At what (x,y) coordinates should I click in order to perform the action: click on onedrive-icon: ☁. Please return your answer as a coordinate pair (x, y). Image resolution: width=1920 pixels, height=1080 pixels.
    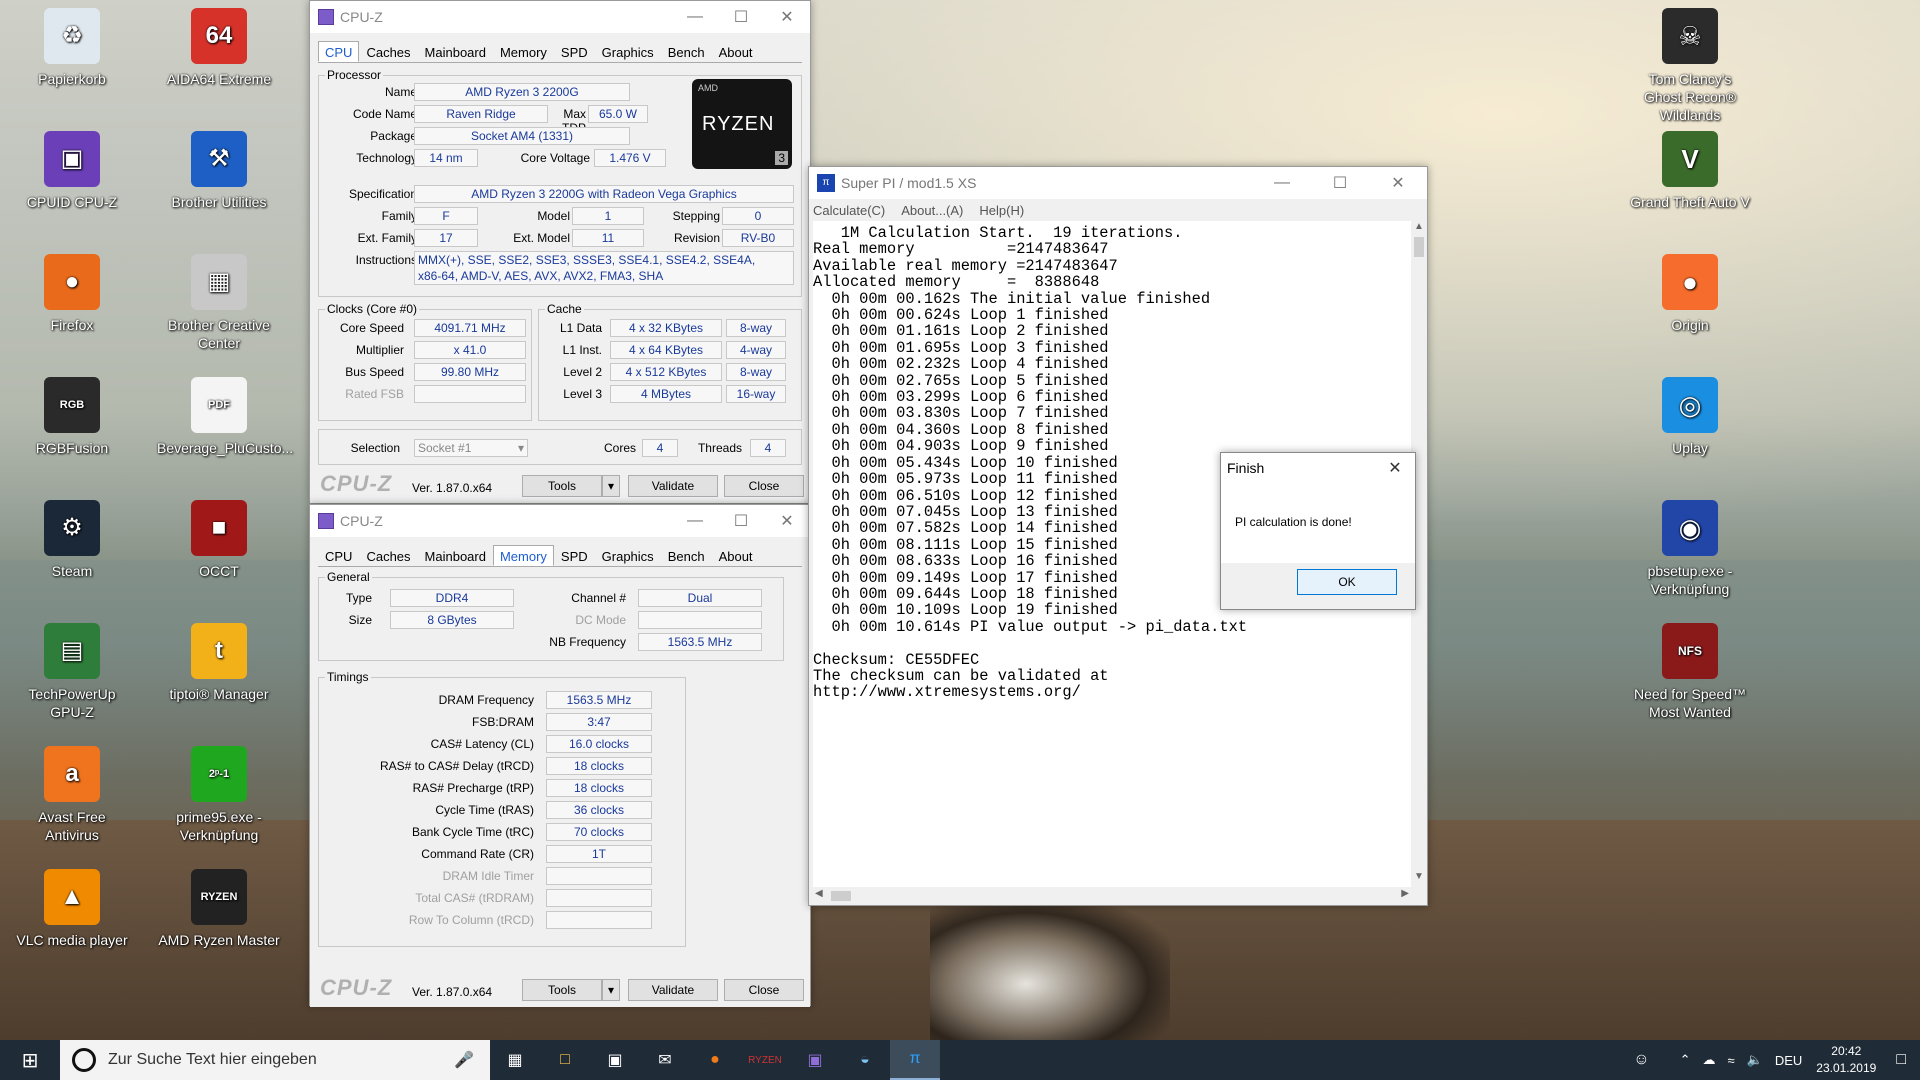
    Looking at the image, I should click on (1708, 1060).